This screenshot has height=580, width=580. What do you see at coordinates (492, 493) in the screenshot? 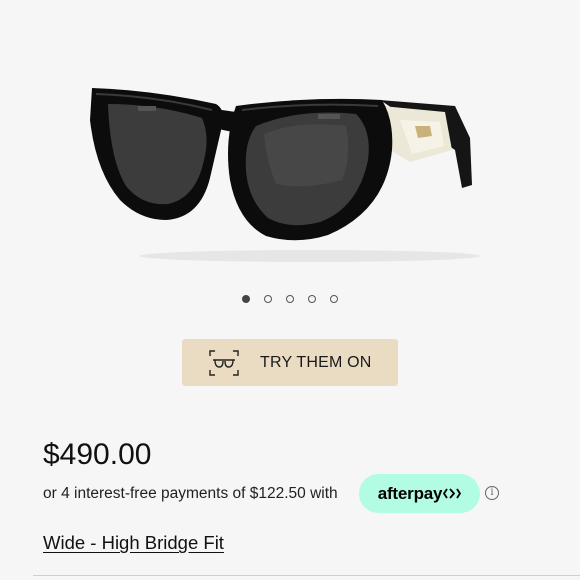
I see `info-icon: i` at bounding box center [492, 493].